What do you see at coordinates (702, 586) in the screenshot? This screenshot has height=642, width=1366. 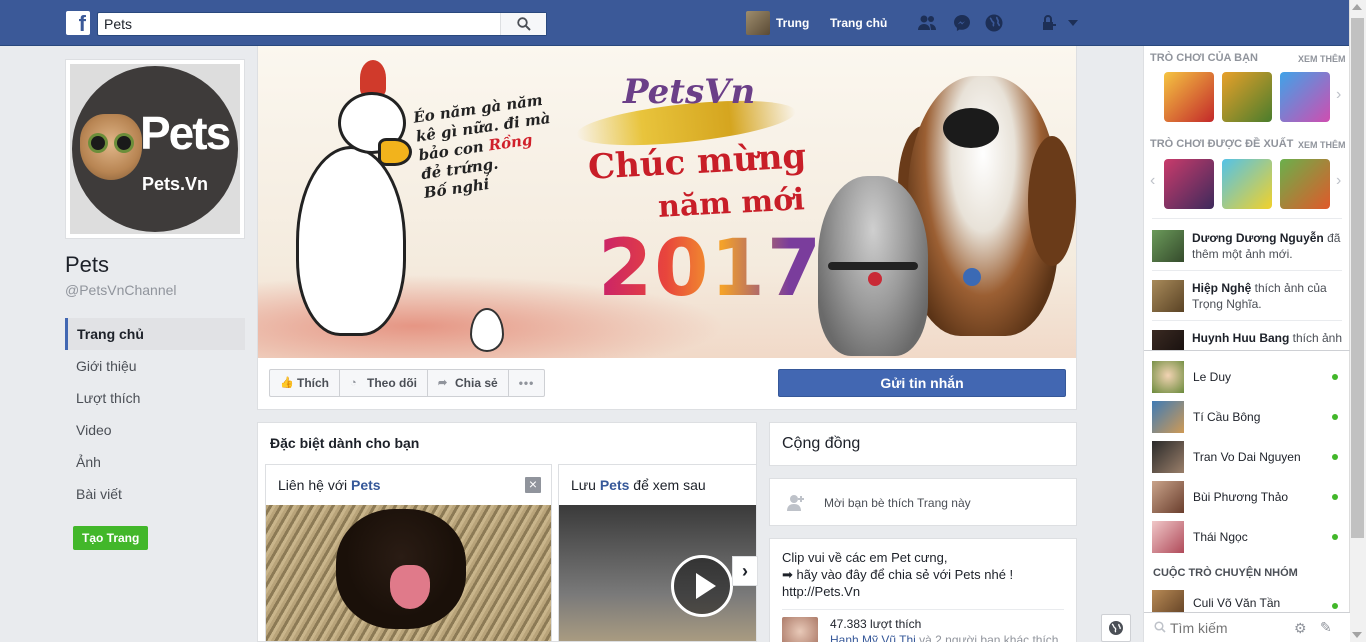 I see `play-icon` at bounding box center [702, 586].